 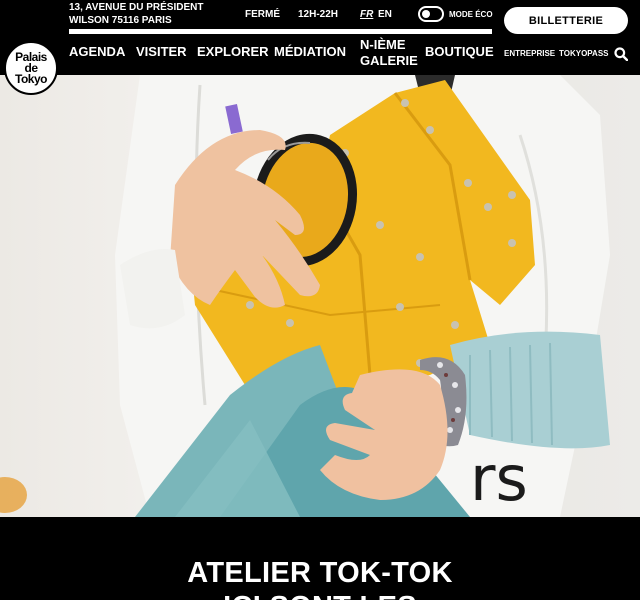 I want to click on nav-item-mediation: MÉDIATION, so click(x=310, y=51).